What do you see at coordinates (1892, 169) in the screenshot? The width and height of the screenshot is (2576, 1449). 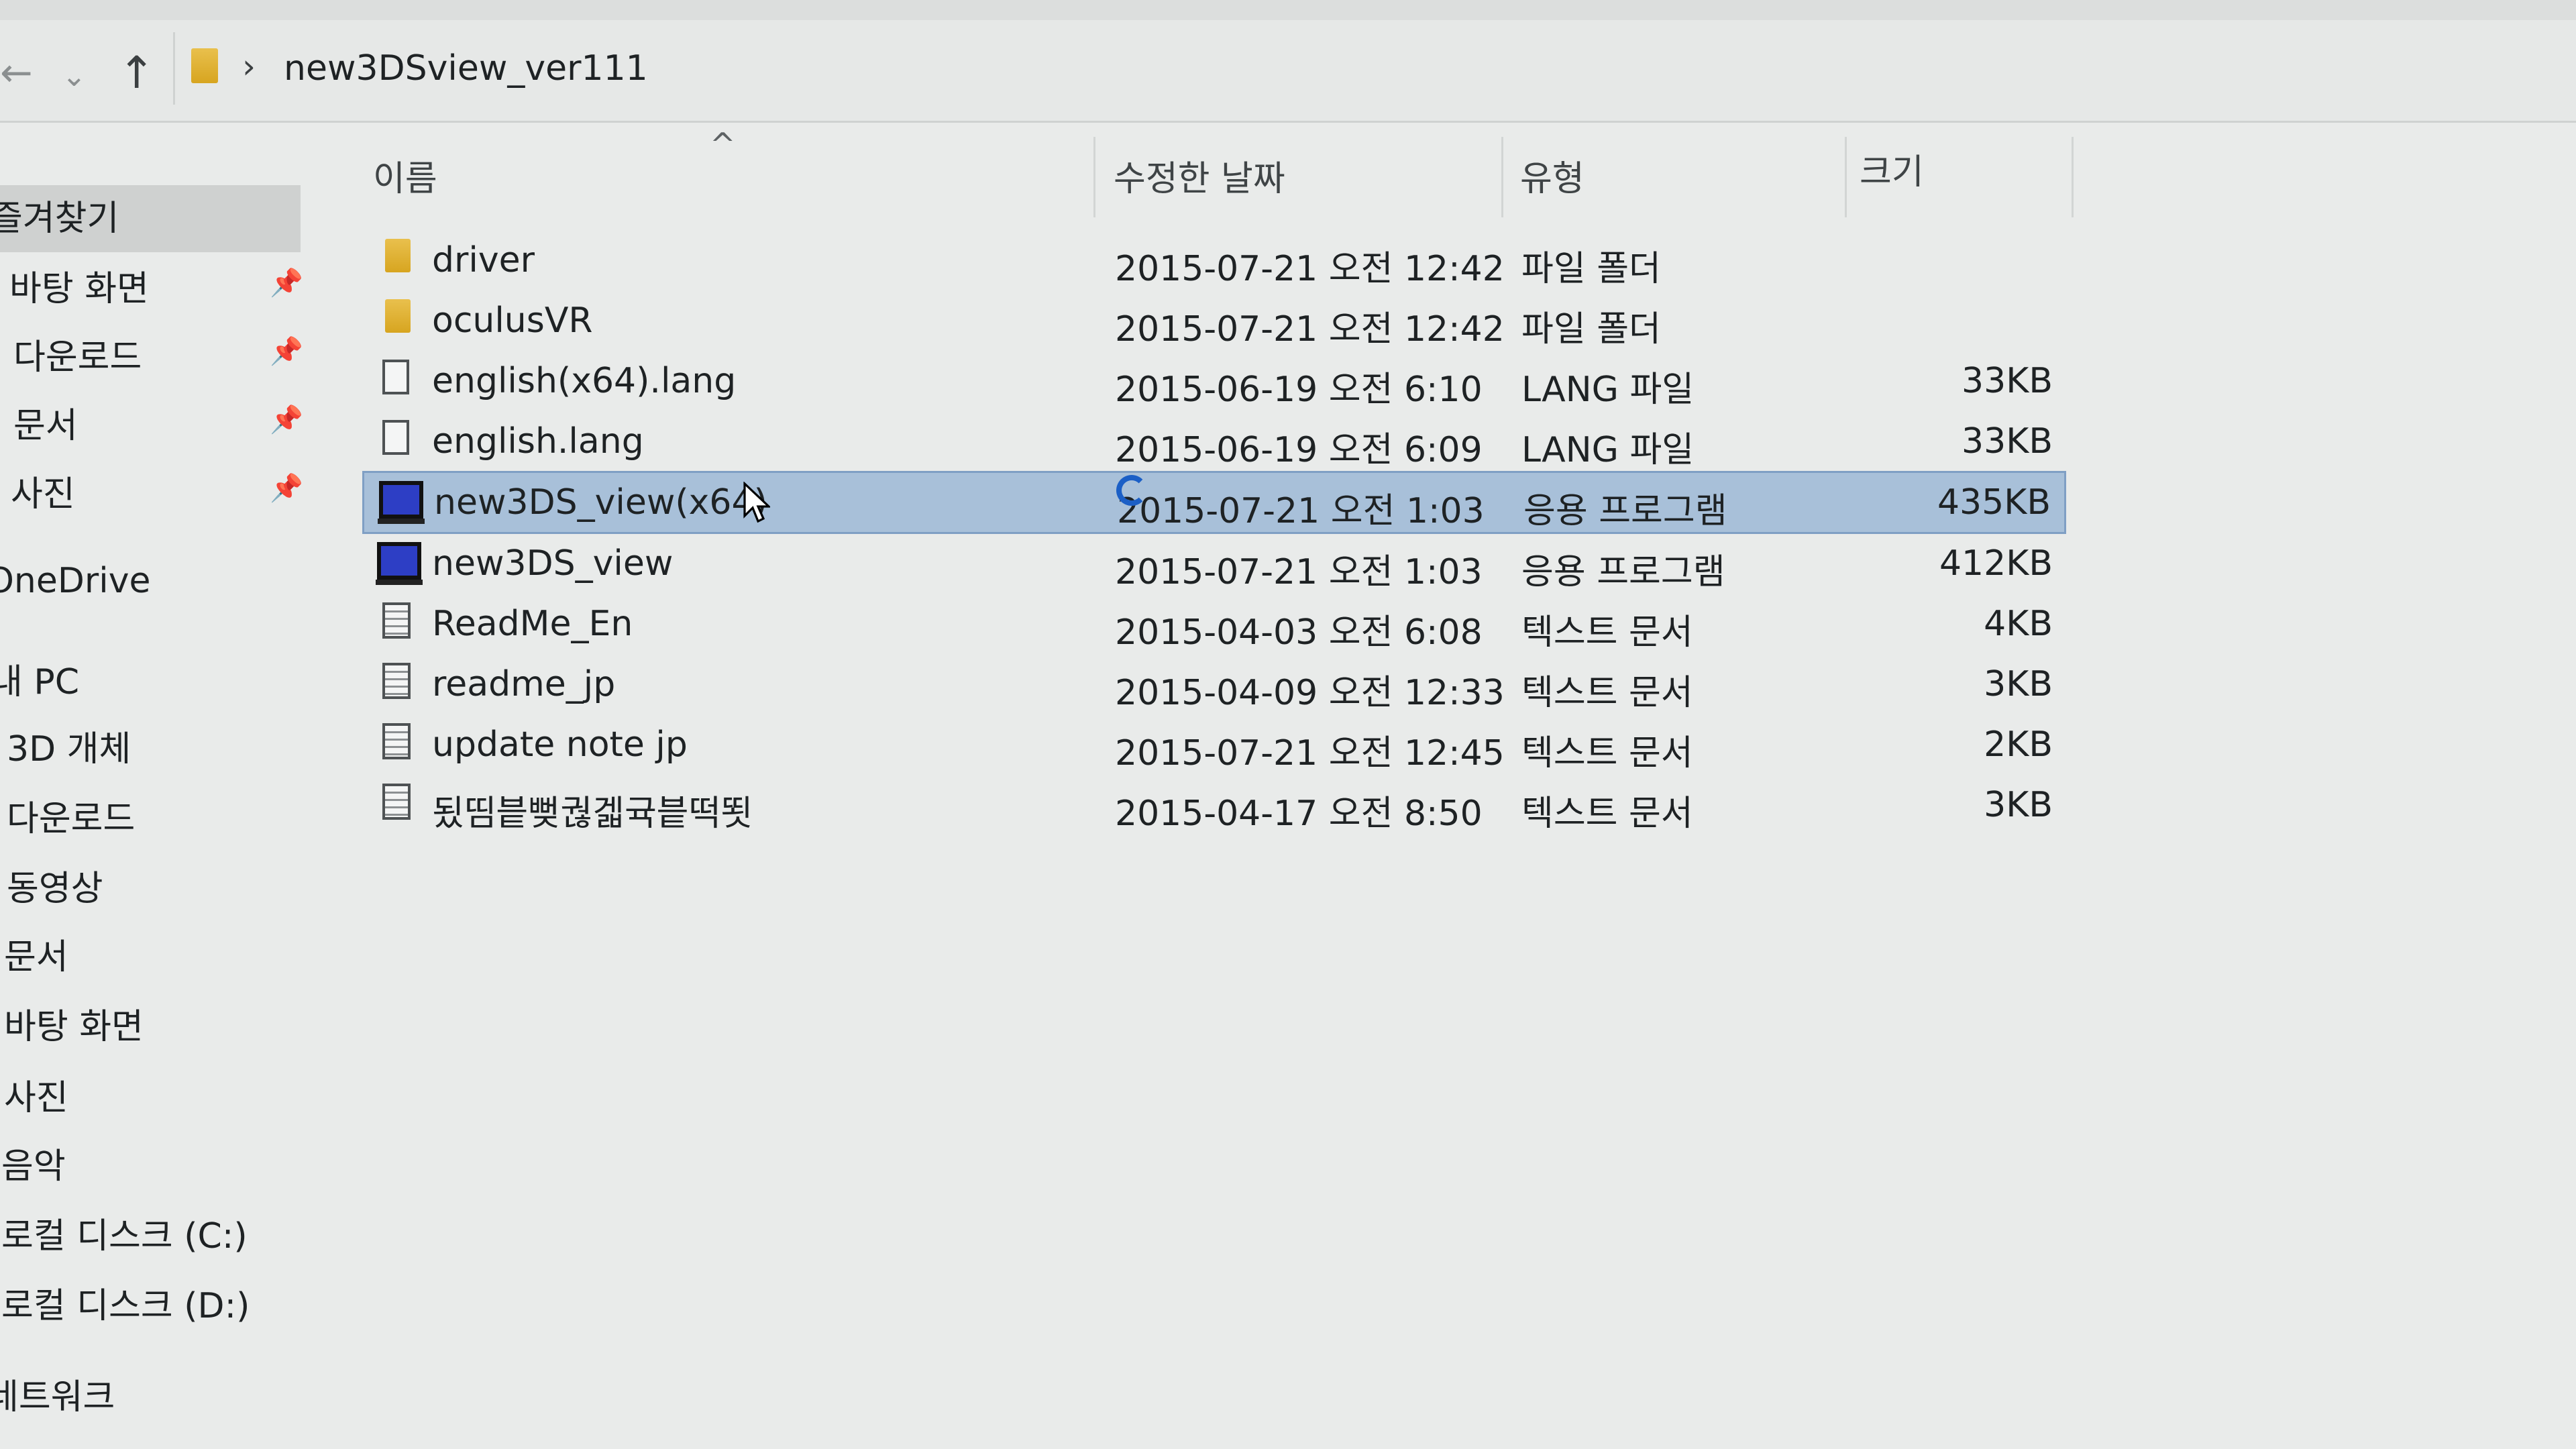 I see `column-header-size: 크기` at bounding box center [1892, 169].